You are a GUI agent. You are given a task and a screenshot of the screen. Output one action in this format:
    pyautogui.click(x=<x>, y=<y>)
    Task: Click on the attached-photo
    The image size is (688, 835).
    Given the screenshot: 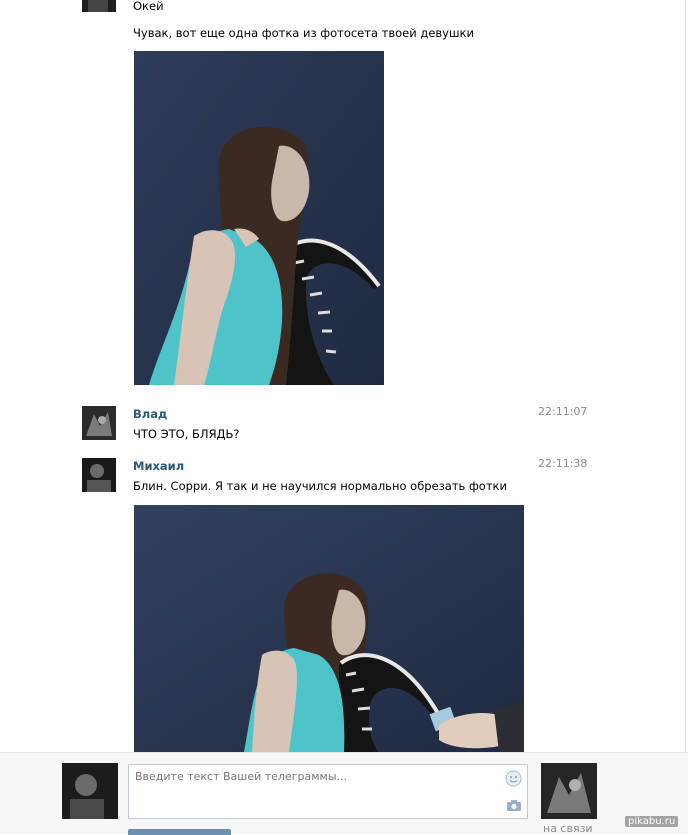 What is the action you would take?
    pyautogui.click(x=259, y=218)
    